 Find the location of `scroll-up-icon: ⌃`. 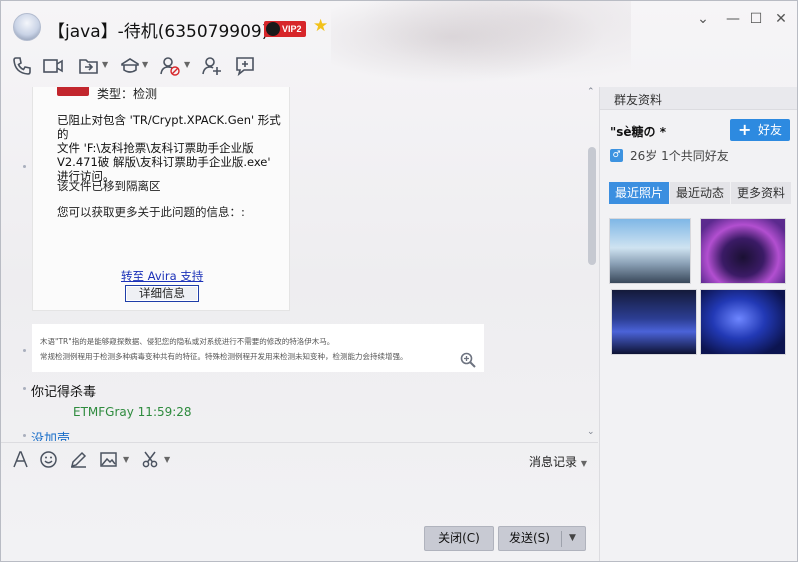

scroll-up-icon: ⌃ is located at coordinates (591, 92).